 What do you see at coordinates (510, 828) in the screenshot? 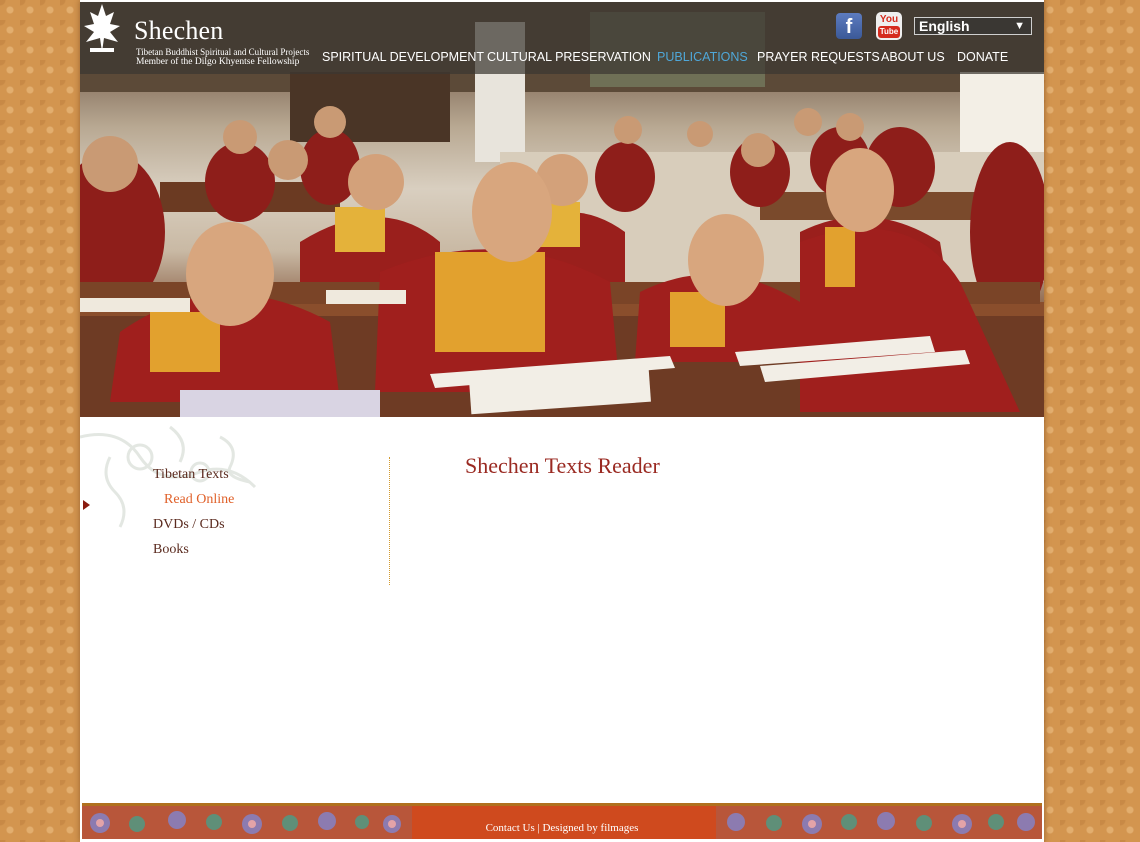
I see `footer-contact-link: Contact Us` at bounding box center [510, 828].